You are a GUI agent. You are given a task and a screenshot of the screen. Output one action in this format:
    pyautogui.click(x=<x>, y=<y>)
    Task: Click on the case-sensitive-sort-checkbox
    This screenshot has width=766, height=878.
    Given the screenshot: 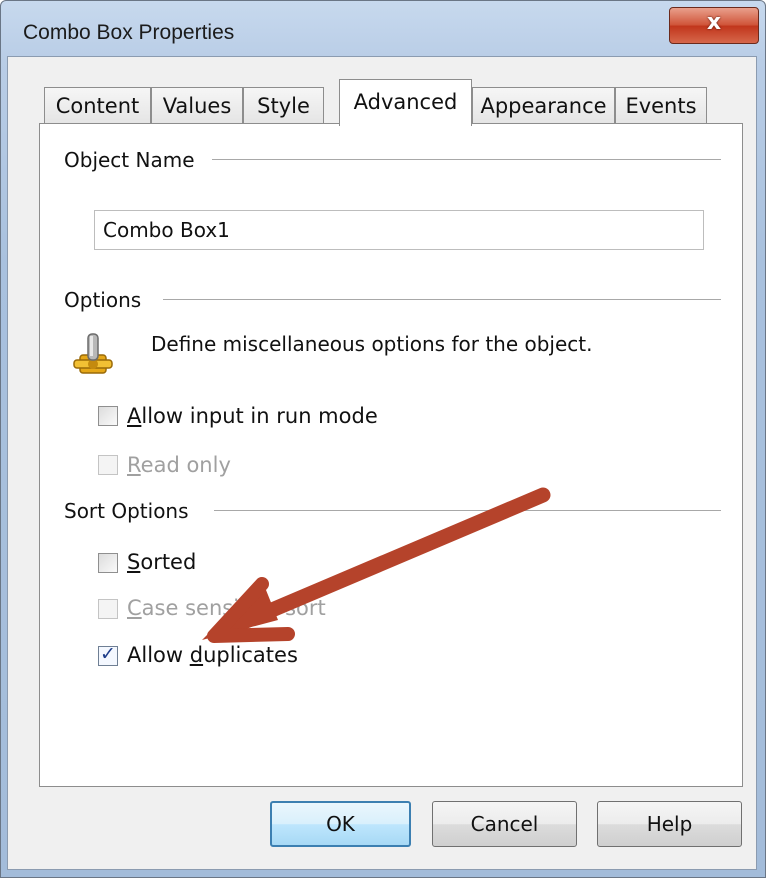 What is the action you would take?
    pyautogui.click(x=108, y=609)
    